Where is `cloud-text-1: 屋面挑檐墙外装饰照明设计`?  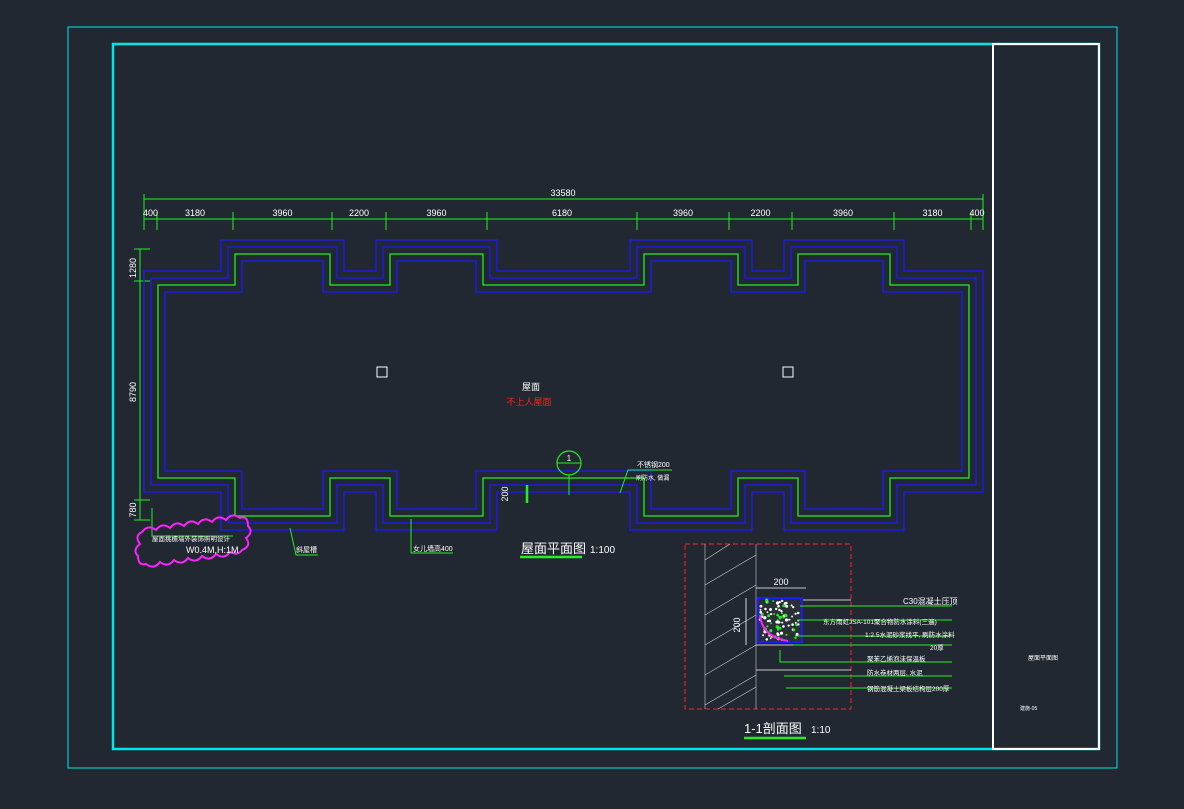
cloud-text-1: 屋面挑檐墙外装饰照明设计 is located at coordinates (191, 538).